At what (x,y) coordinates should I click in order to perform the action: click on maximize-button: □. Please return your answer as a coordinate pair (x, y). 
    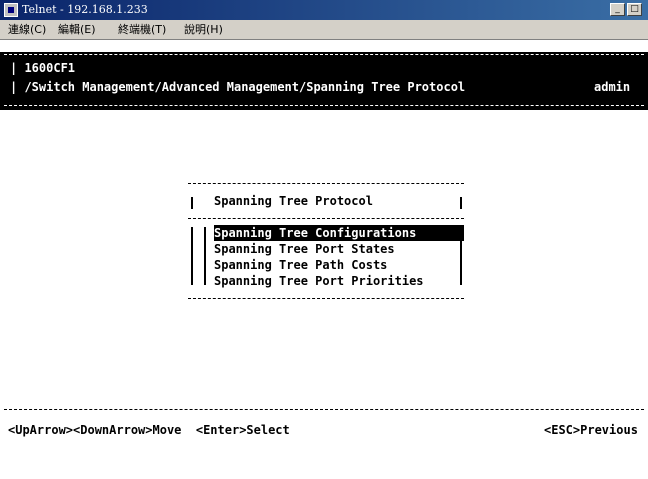
    Looking at the image, I should click on (634, 9).